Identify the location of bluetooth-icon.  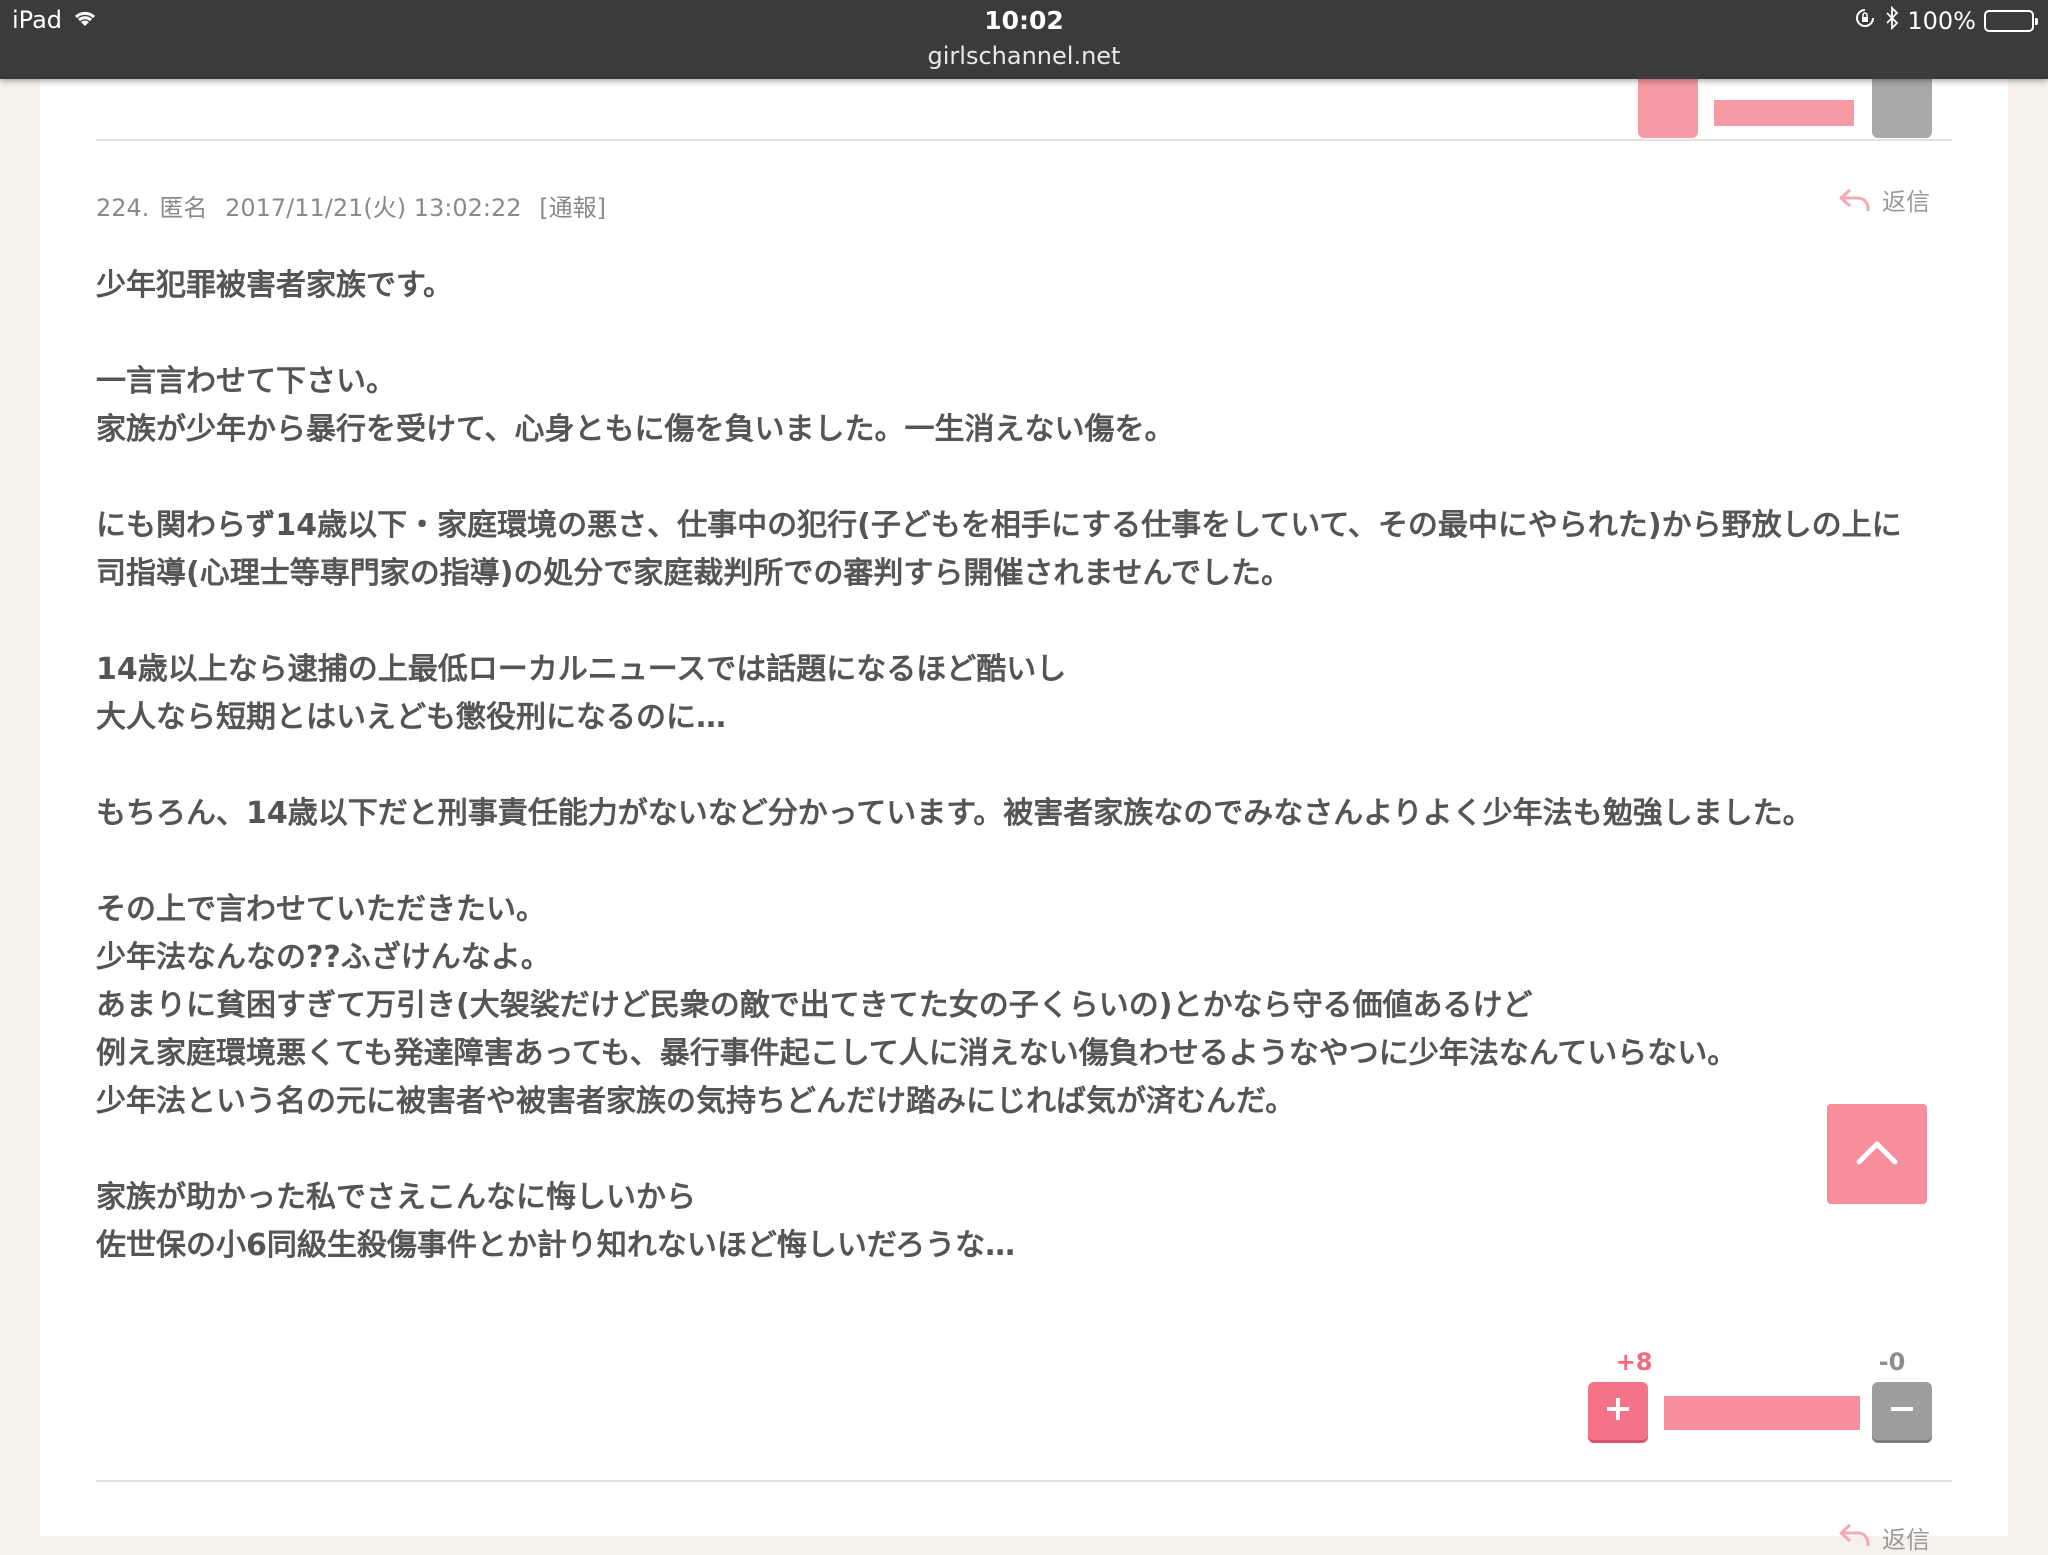
(1892, 20).